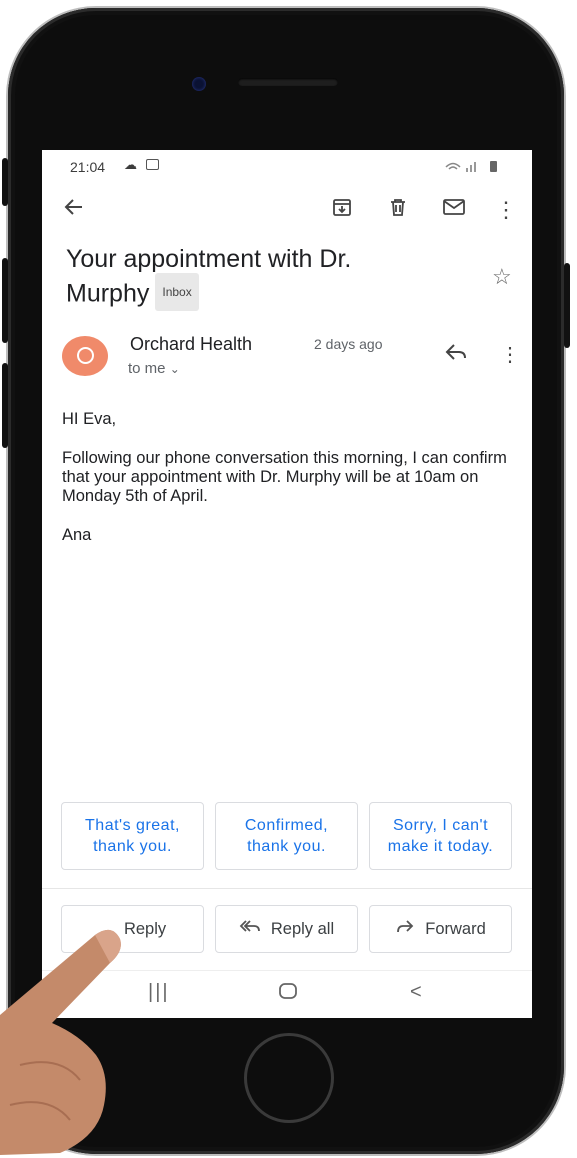  Describe the element at coordinates (289, 1078) in the screenshot. I see `home-button` at that location.